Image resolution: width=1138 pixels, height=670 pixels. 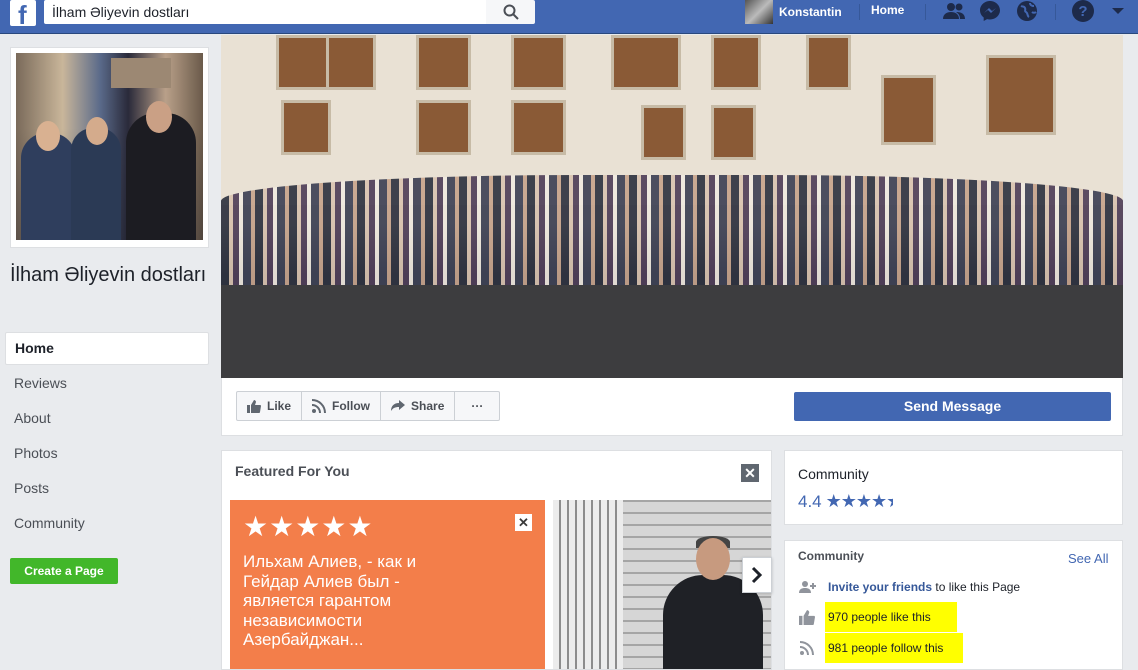 What do you see at coordinates (880, 587) in the screenshot?
I see `invite-friends-link: Invite your friends` at bounding box center [880, 587].